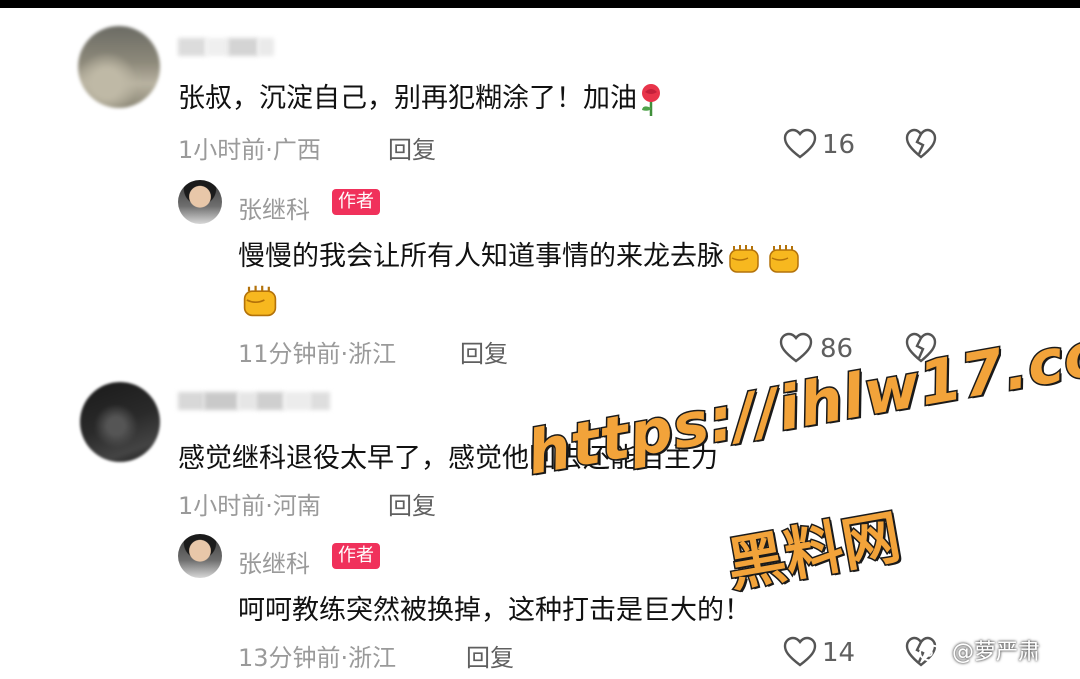 The image size is (1080, 679). What do you see at coordinates (814, 551) in the screenshot?
I see `watermark-label: 黑料网` at bounding box center [814, 551].